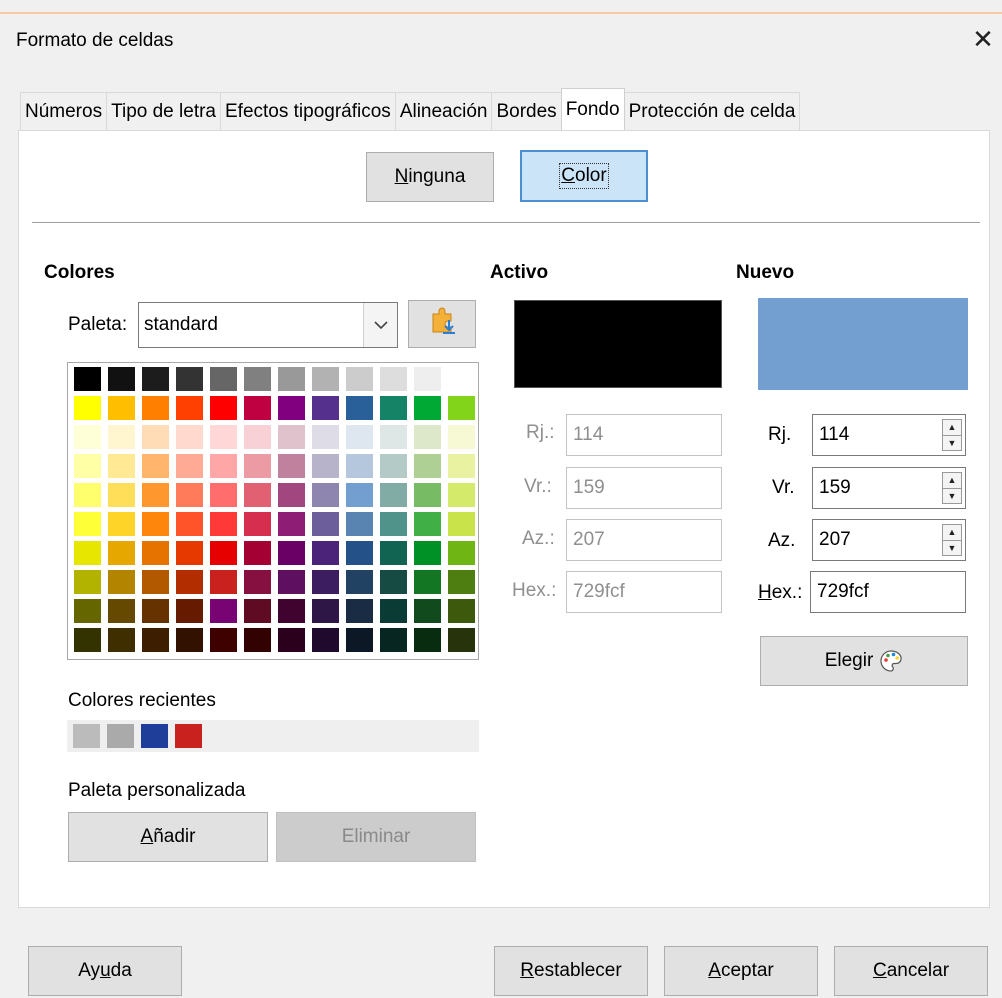  Describe the element at coordinates (168, 837) in the screenshot. I see `add-button: Añadir` at that location.